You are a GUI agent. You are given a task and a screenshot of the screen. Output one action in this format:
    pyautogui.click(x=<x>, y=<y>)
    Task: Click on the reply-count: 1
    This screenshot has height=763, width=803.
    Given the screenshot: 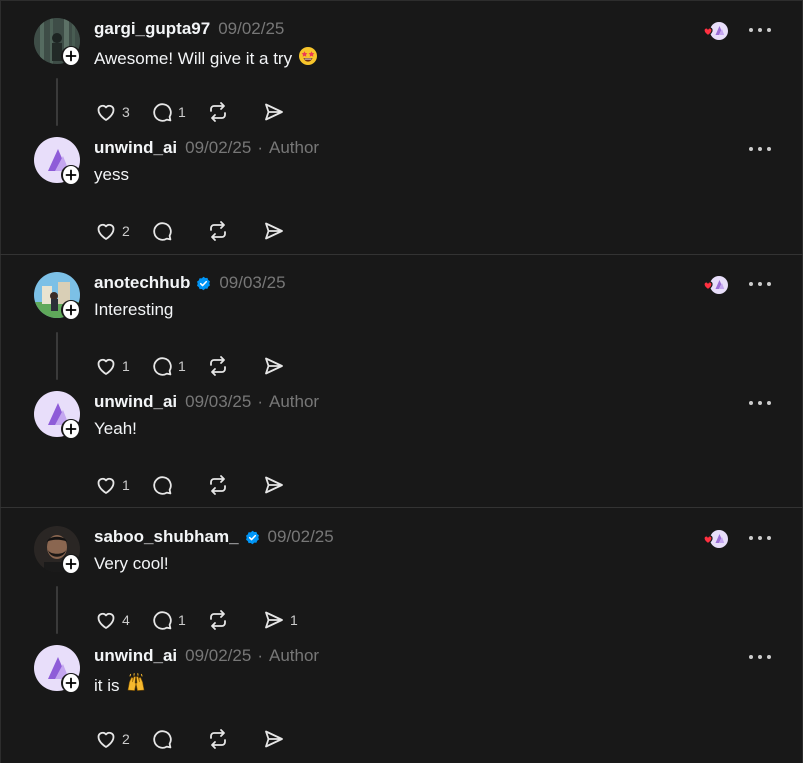 What is the action you would take?
    pyautogui.click(x=182, y=366)
    